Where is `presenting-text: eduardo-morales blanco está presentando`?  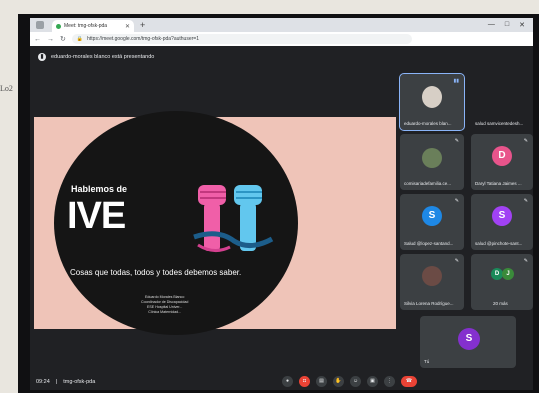
presenting-text: eduardo-morales blanco está presentando is located at coordinates (103, 57).